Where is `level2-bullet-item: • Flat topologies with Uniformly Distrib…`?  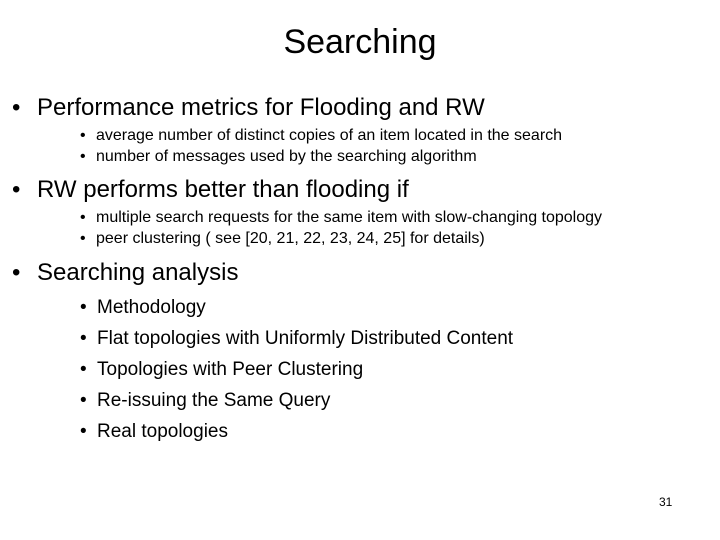 level2-bullet-item: • Flat topologies with Uniformly Distrib… is located at coordinates (360, 338).